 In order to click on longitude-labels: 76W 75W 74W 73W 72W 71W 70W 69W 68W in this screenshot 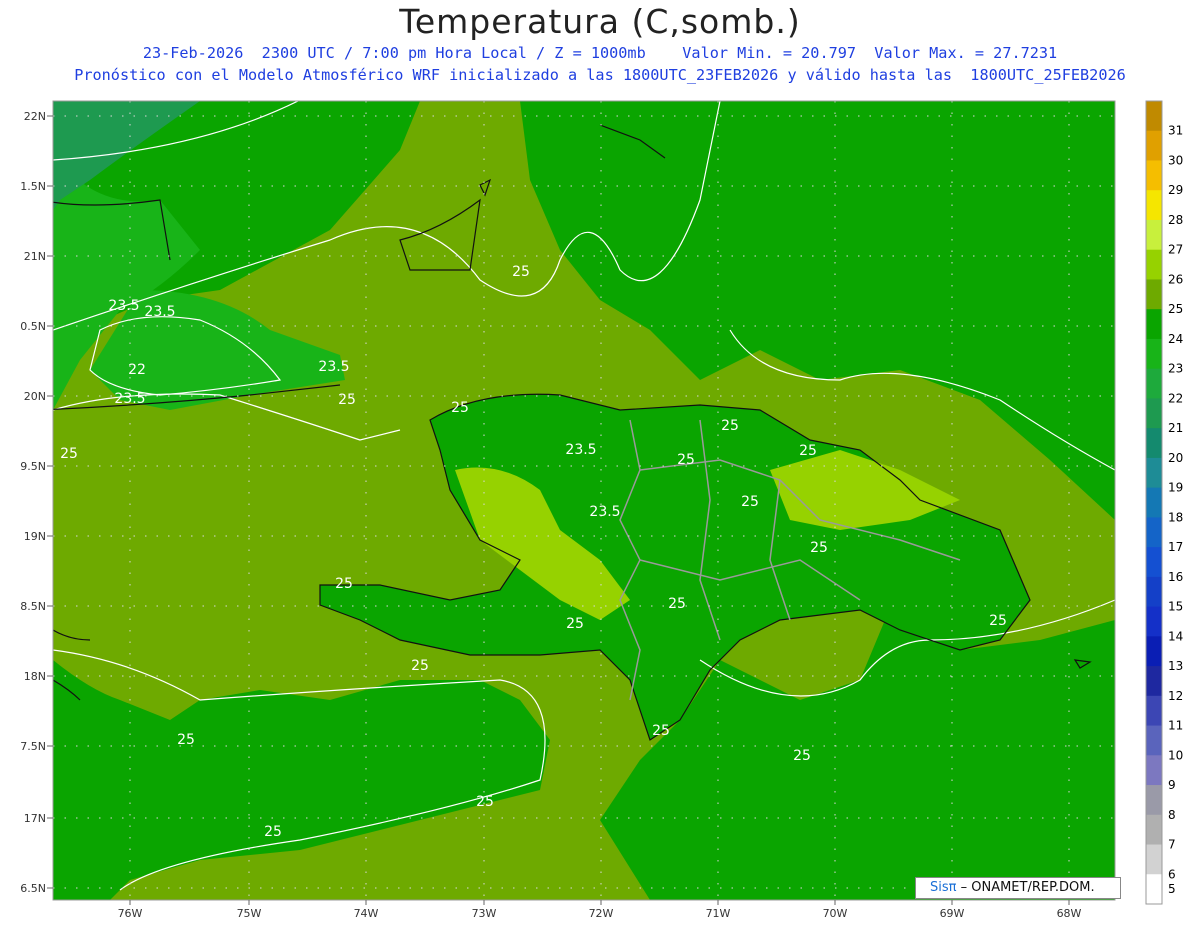, I will do `click(600, 910)`.